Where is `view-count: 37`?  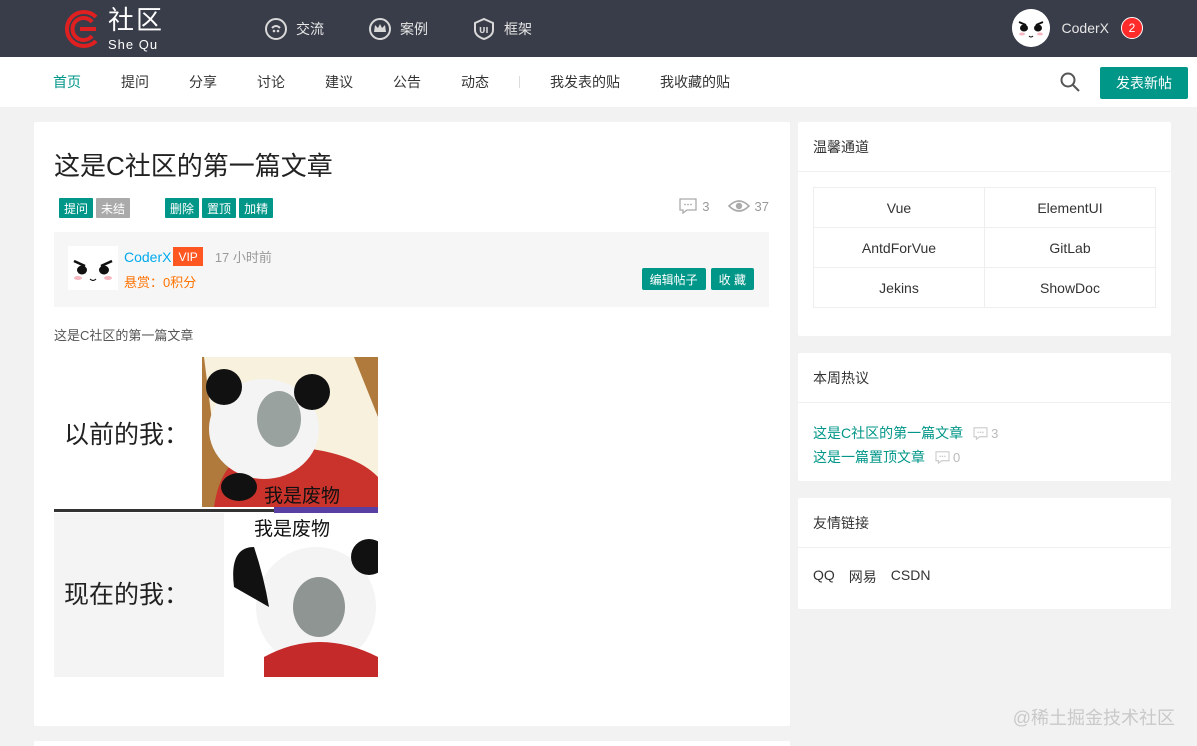 view-count: 37 is located at coordinates (748, 206).